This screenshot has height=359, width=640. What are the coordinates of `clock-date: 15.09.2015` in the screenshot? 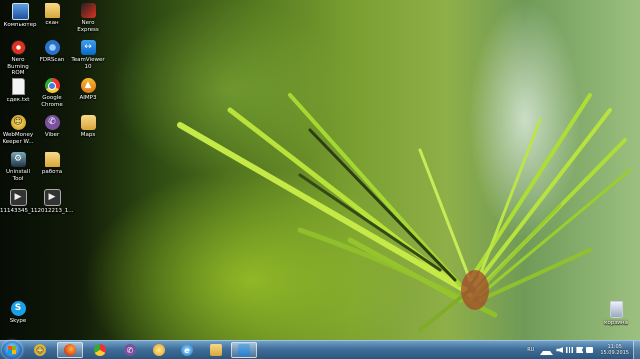 It's located at (614, 353).